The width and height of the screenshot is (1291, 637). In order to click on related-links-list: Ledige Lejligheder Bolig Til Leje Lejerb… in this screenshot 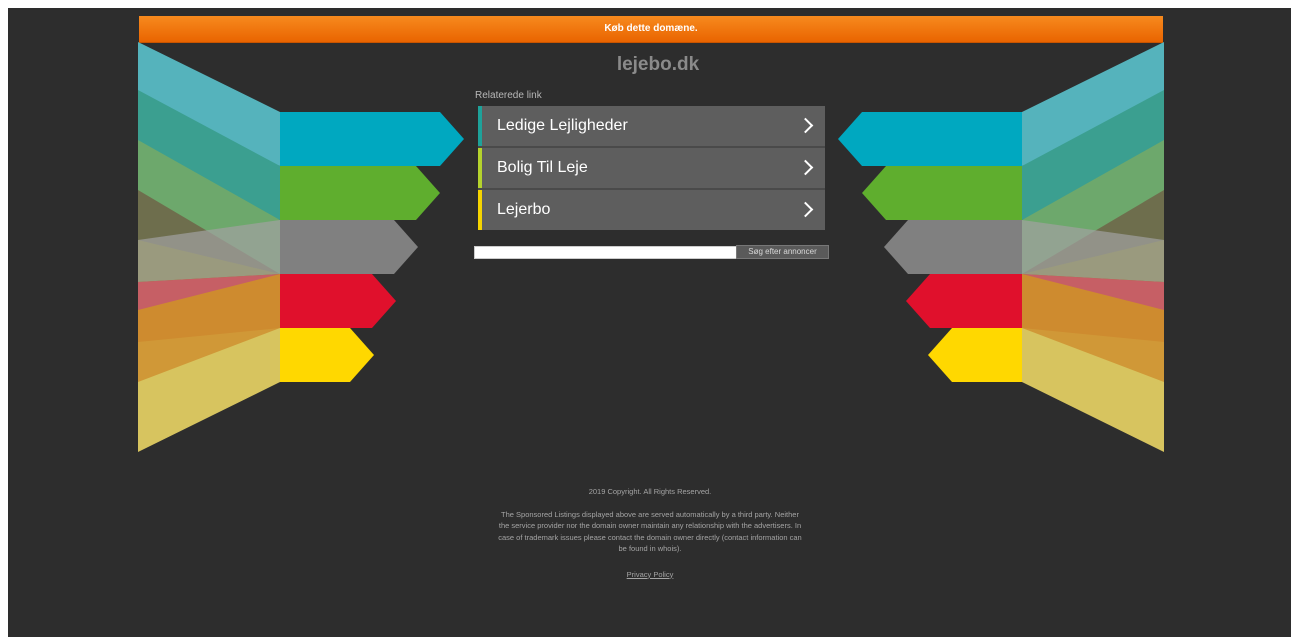, I will do `click(651, 168)`.